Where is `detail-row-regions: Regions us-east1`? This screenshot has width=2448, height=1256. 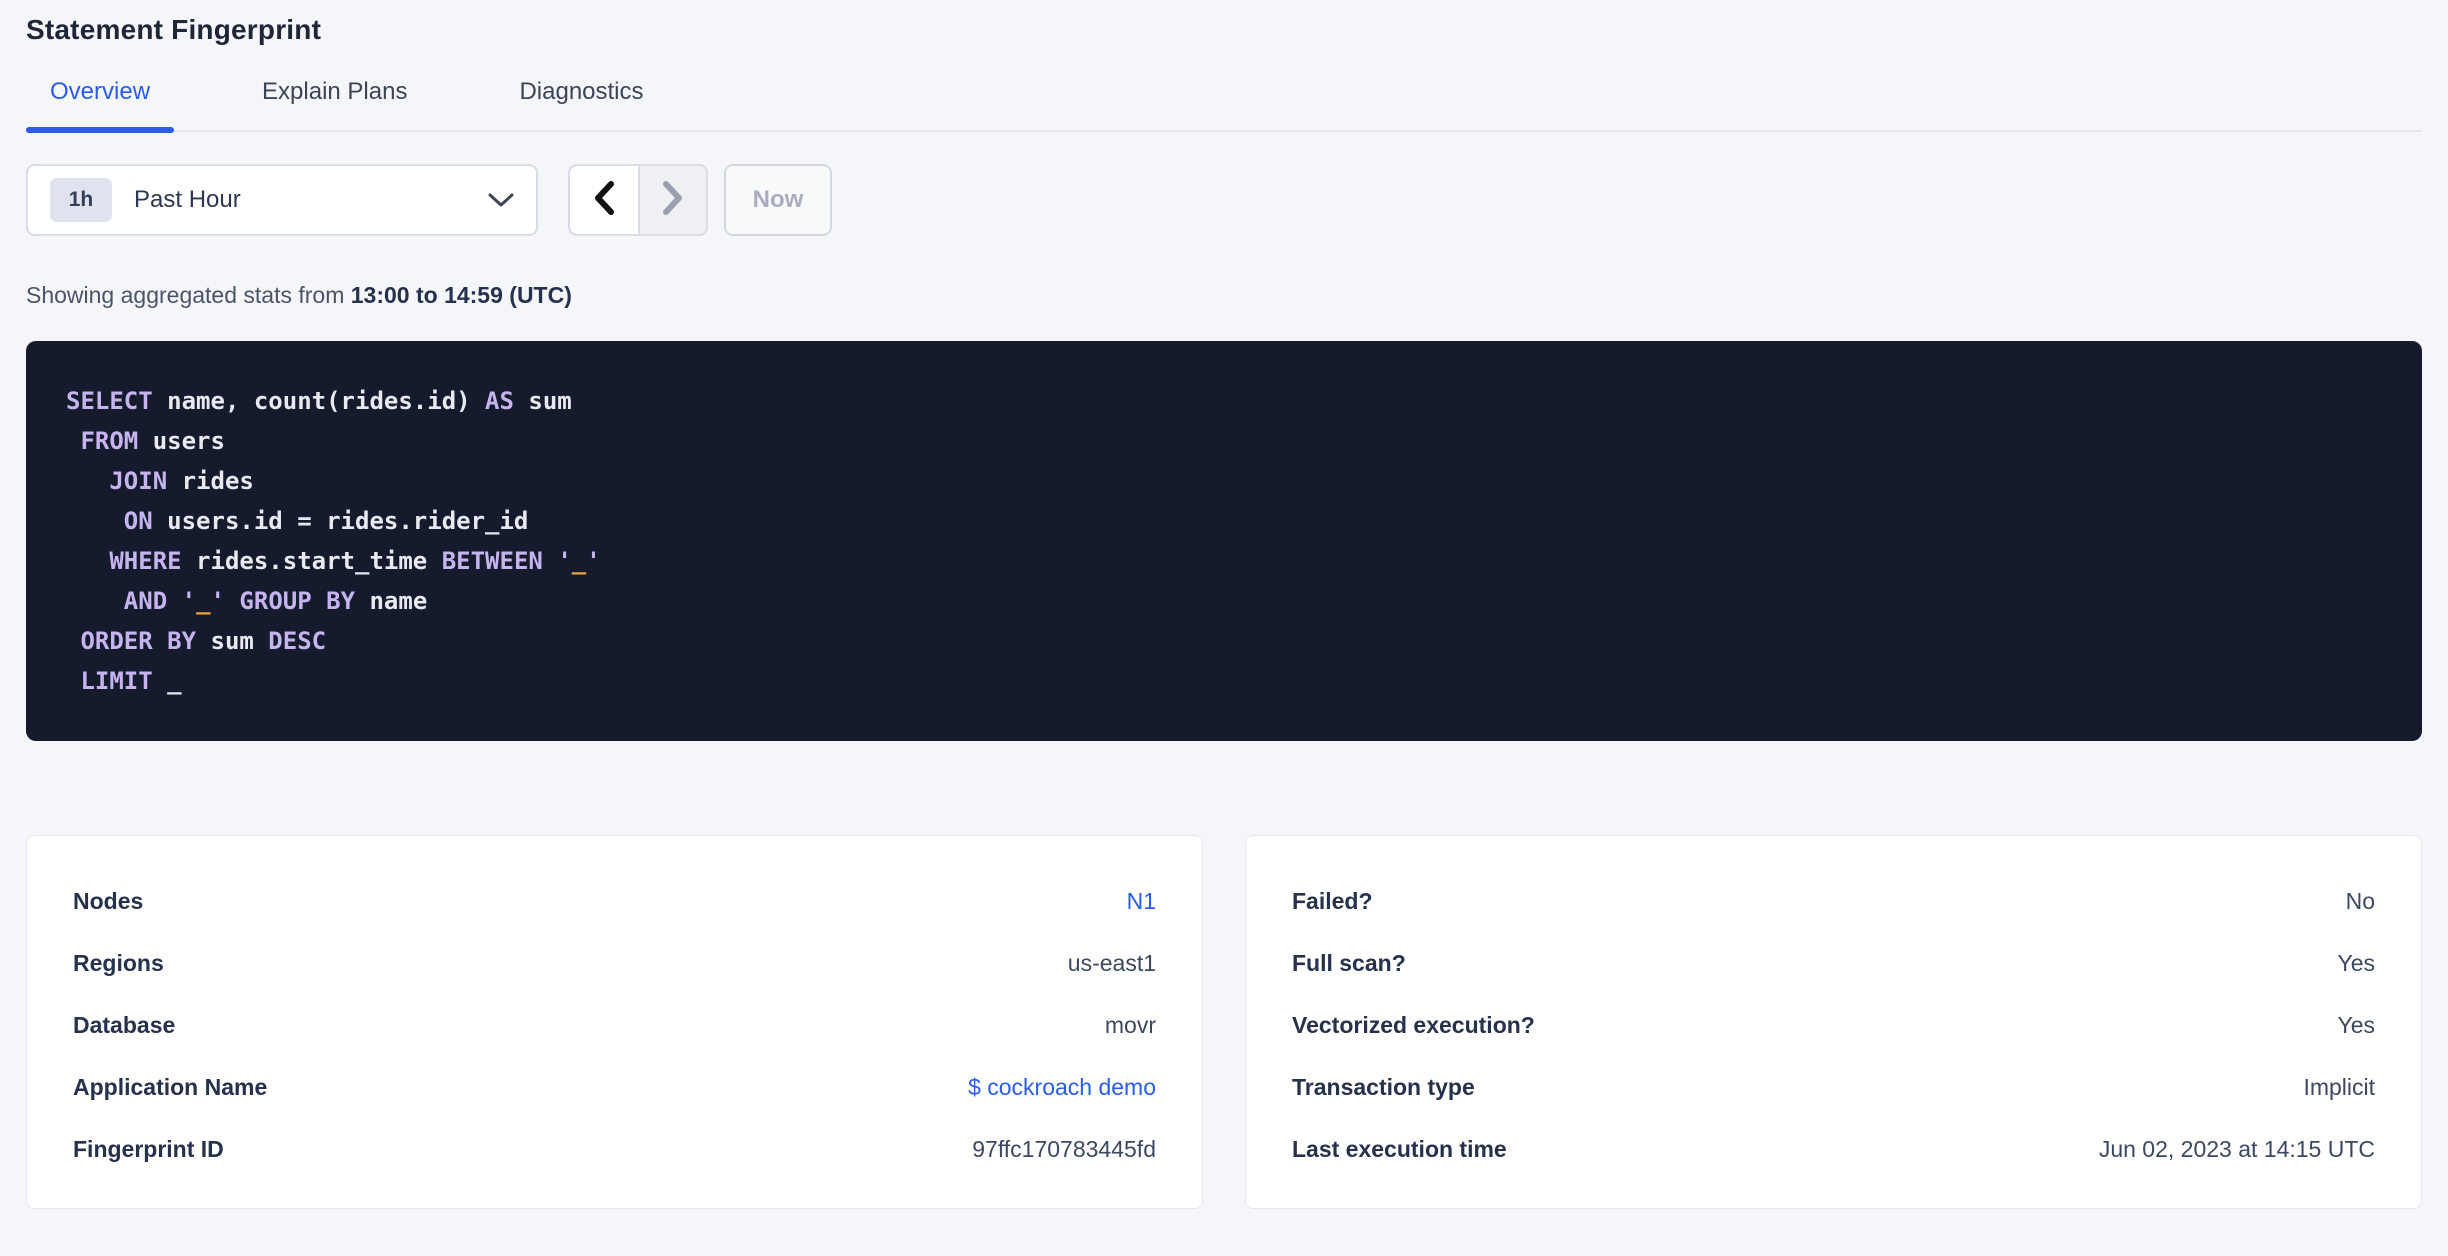 detail-row-regions: Regions us-east1 is located at coordinates (614, 963).